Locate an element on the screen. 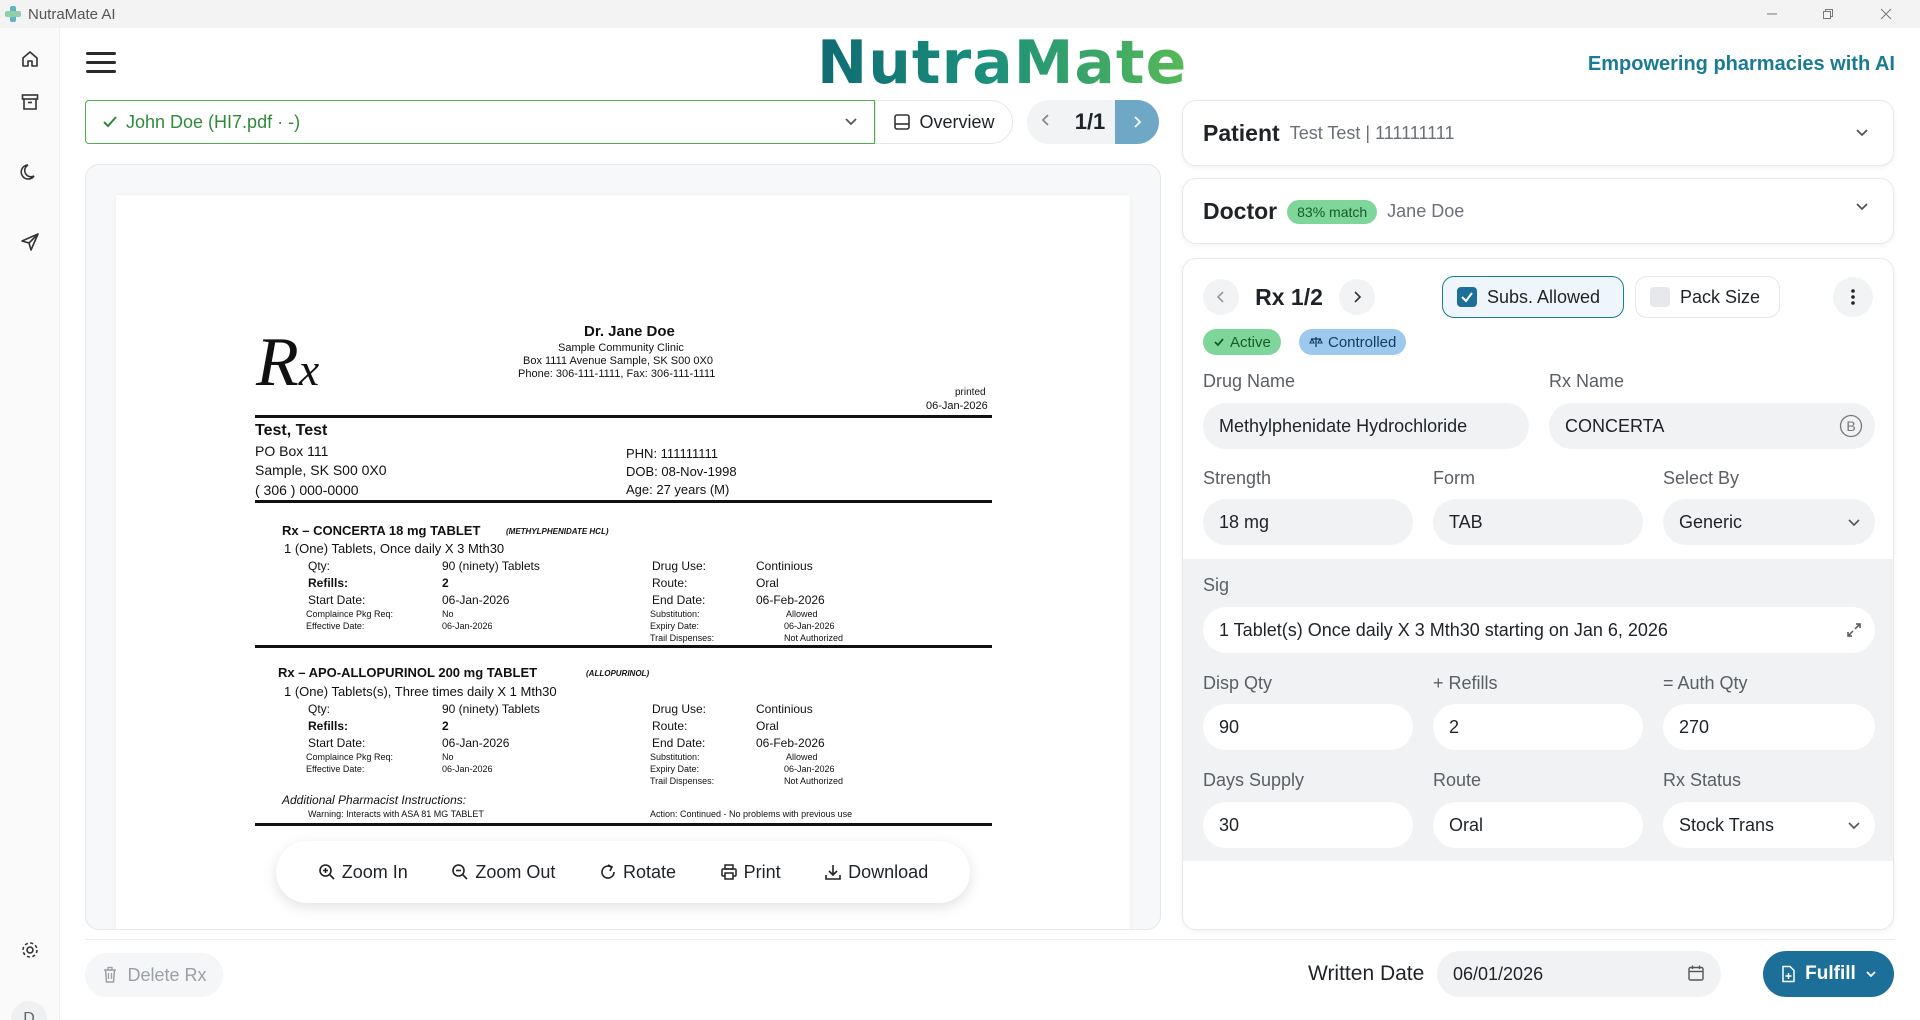 Image resolution: width=1920 pixels, height=1020 pixels. rotate-icon is located at coordinates (608, 871).